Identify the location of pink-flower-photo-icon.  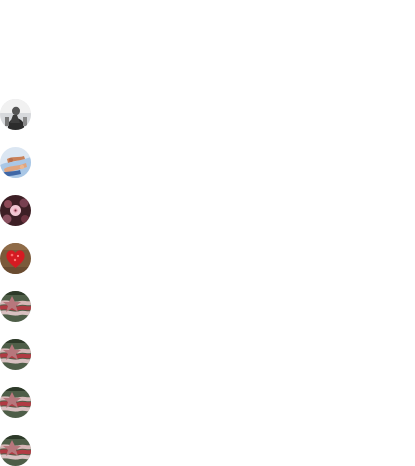
(15, 210).